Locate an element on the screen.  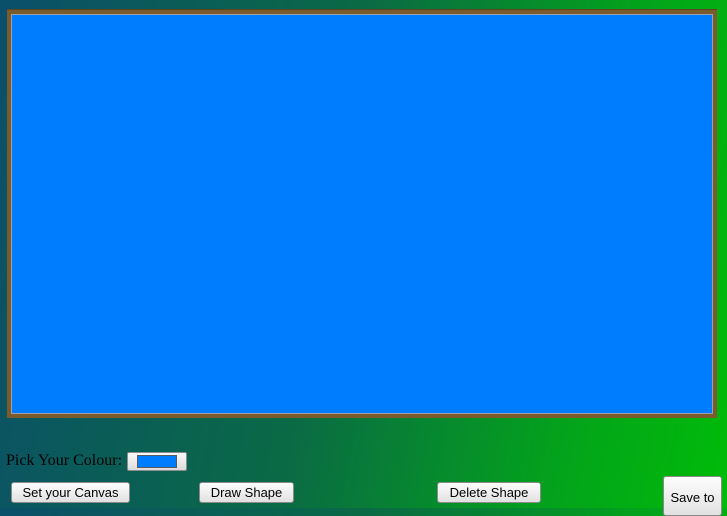
color-picker-input is located at coordinates (157, 461).